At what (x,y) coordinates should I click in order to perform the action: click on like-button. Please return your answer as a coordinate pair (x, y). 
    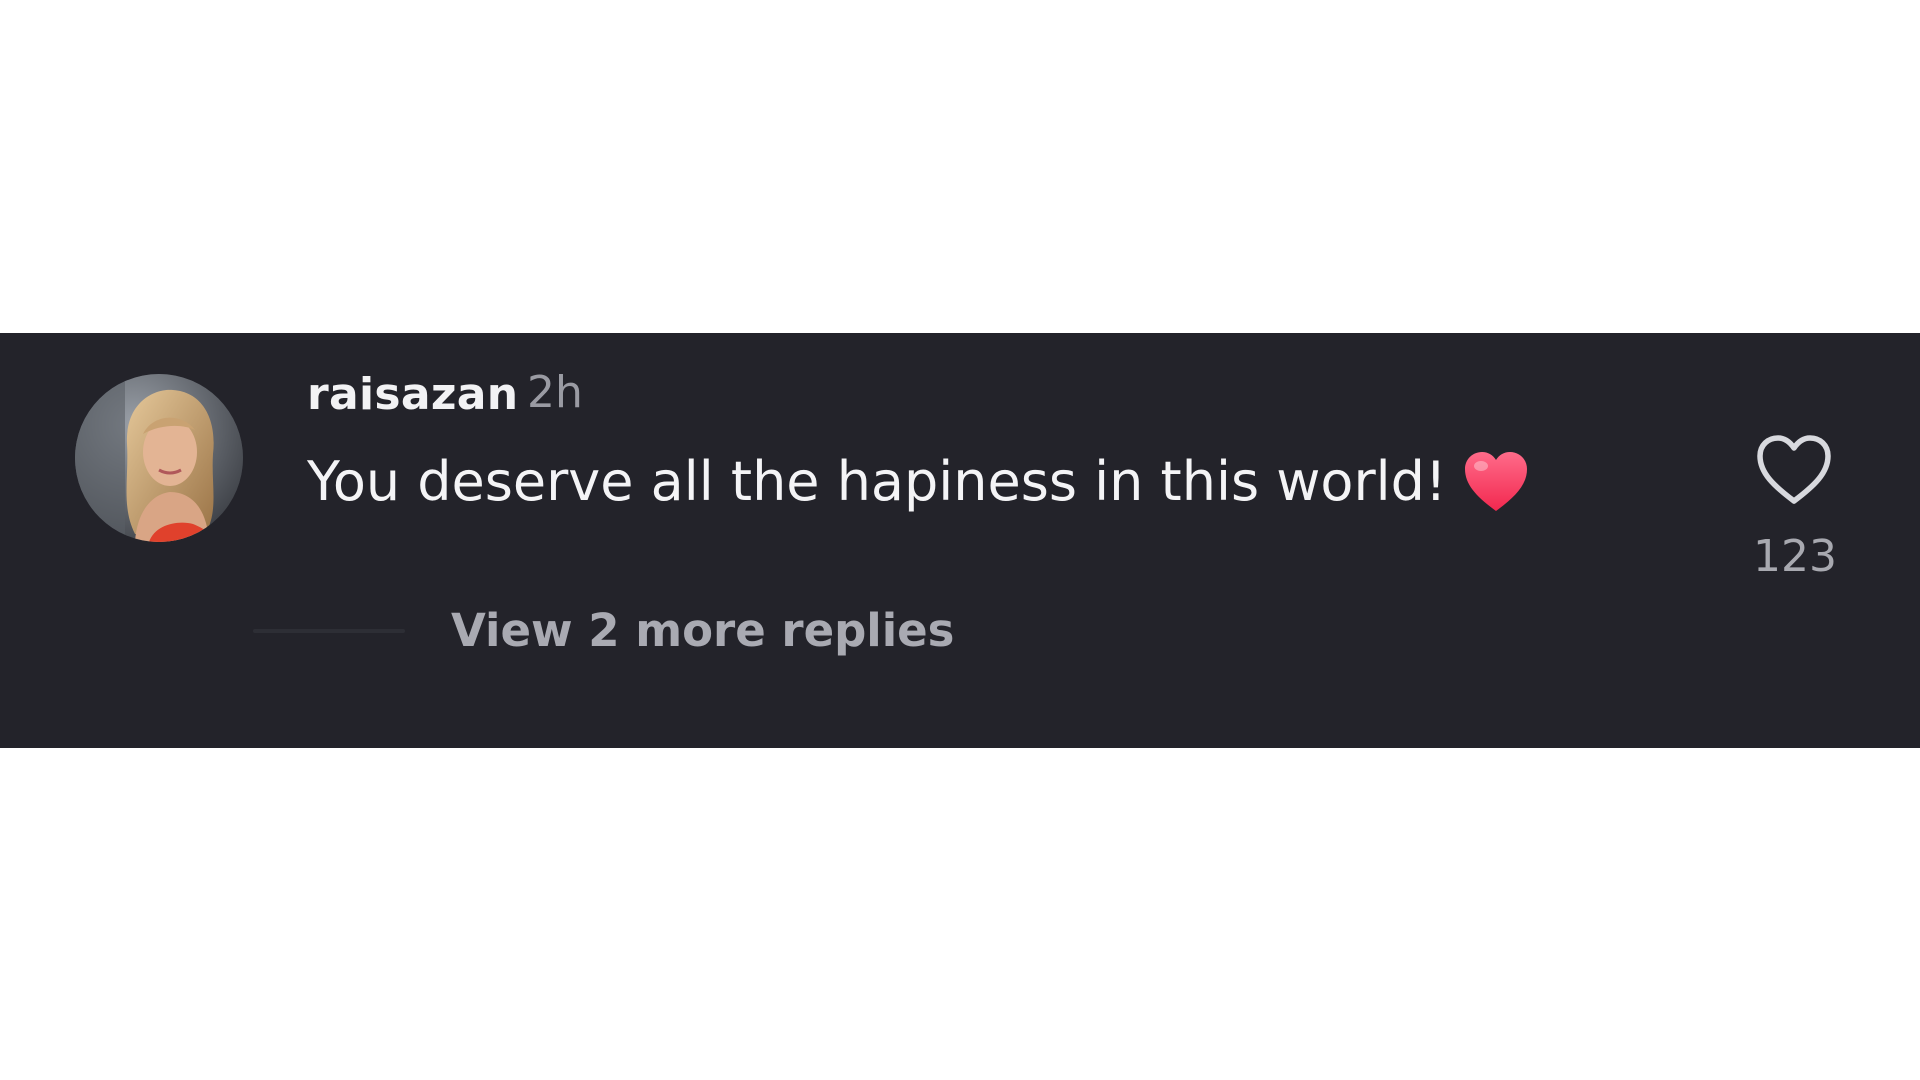
    Looking at the image, I should click on (1794, 470).